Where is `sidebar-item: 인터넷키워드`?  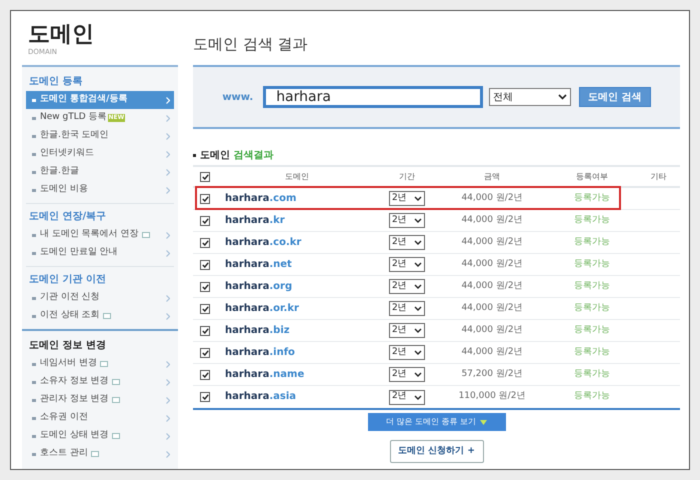
sidebar-item: 인터넷키워드 is located at coordinates (100, 154).